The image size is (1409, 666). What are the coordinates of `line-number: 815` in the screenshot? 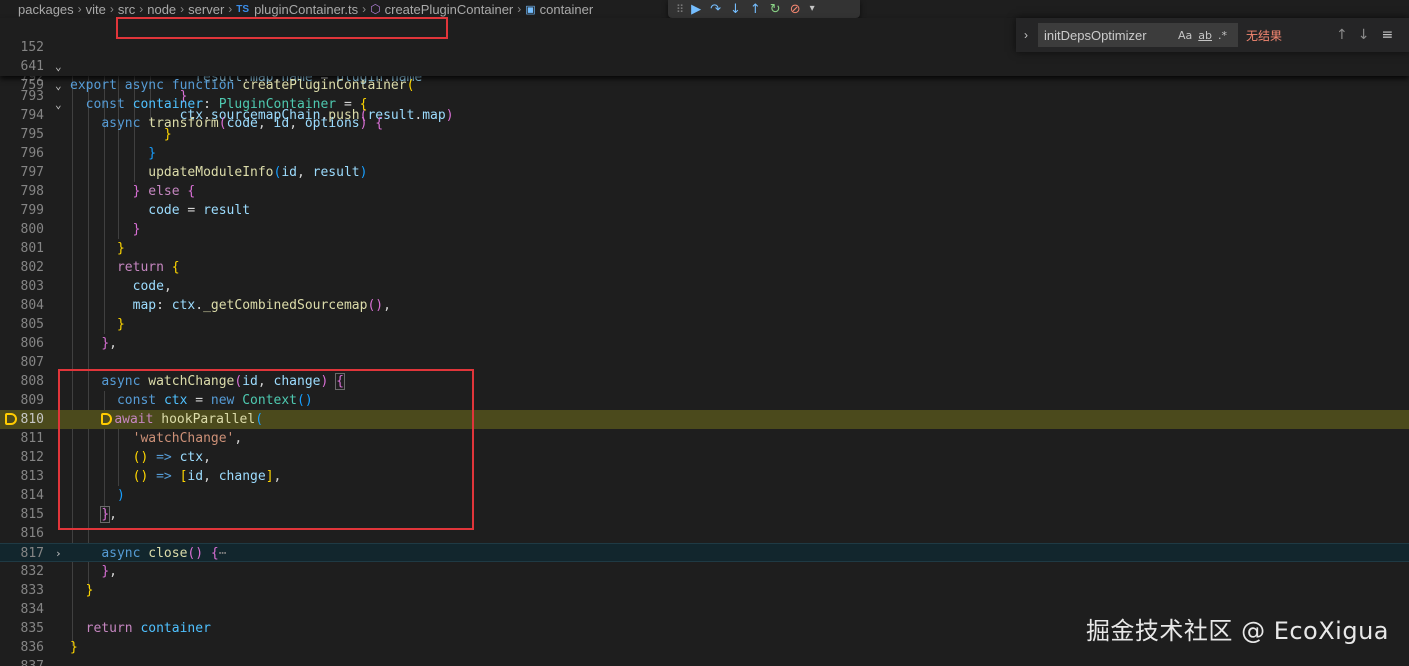 It's located at (32, 514).